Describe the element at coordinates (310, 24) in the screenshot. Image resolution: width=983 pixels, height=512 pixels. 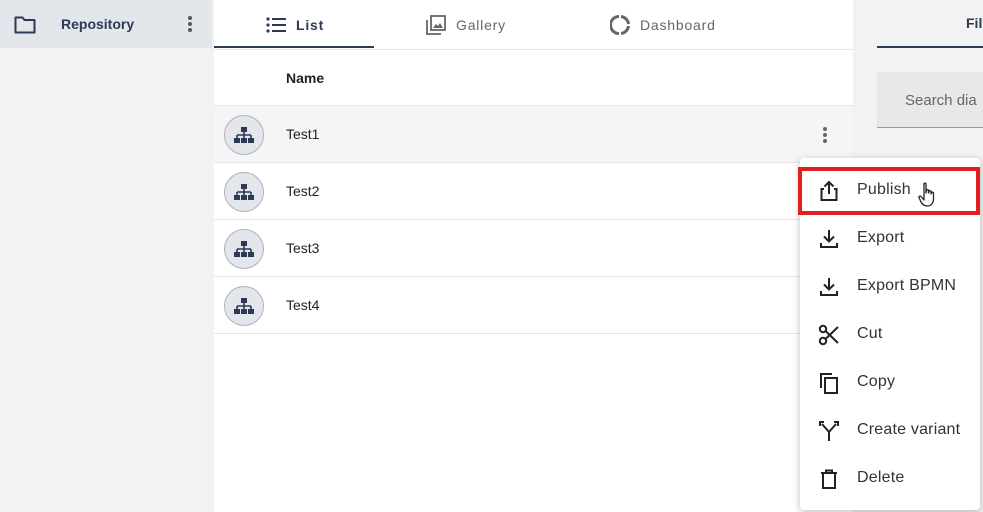
I see `tab-label: List` at that location.